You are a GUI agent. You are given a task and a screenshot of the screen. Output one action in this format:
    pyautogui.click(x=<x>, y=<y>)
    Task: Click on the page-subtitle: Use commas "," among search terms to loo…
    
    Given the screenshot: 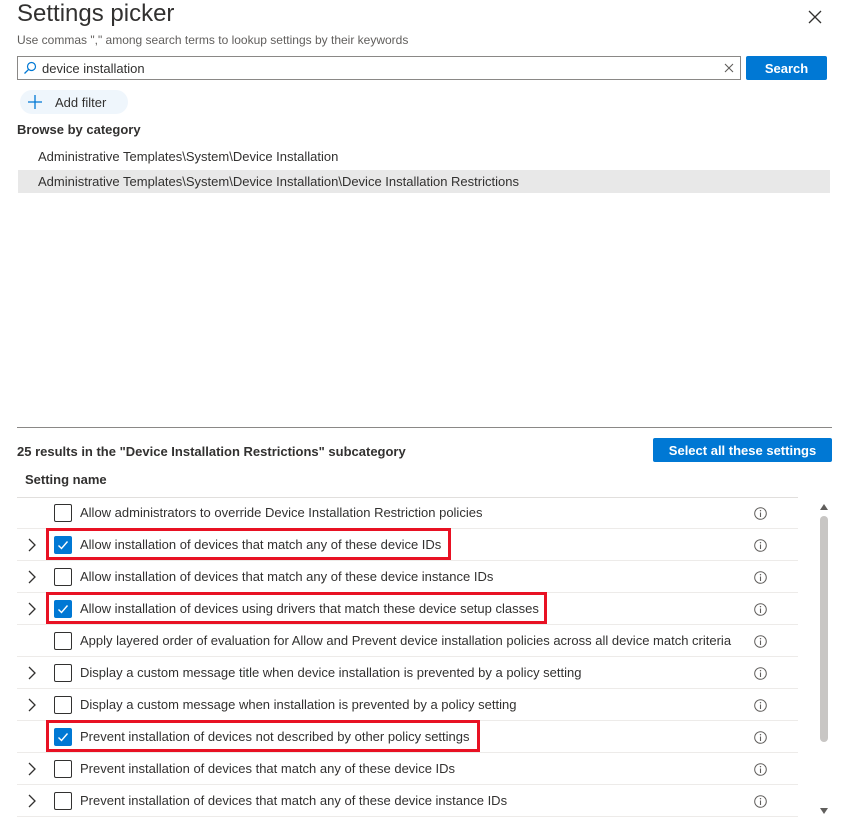 What is the action you would take?
    pyautogui.click(x=213, y=40)
    